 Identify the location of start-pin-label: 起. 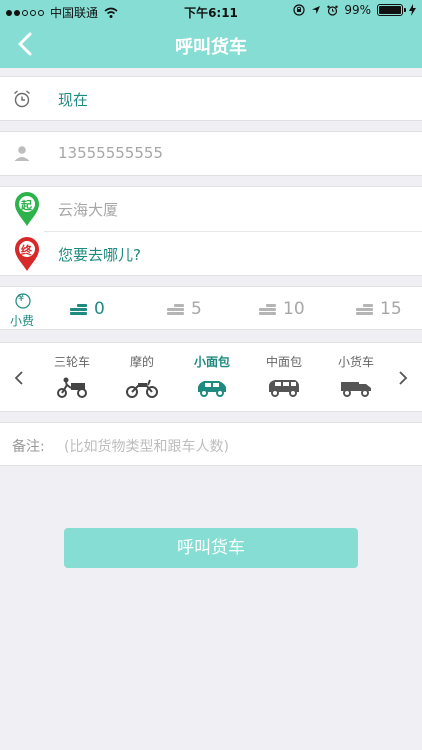
(26, 205).